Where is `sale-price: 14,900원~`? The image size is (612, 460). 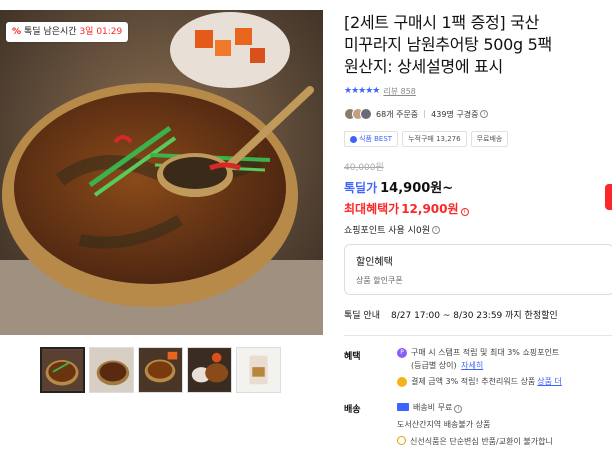
sale-price: 14,900원~ is located at coordinates (417, 188).